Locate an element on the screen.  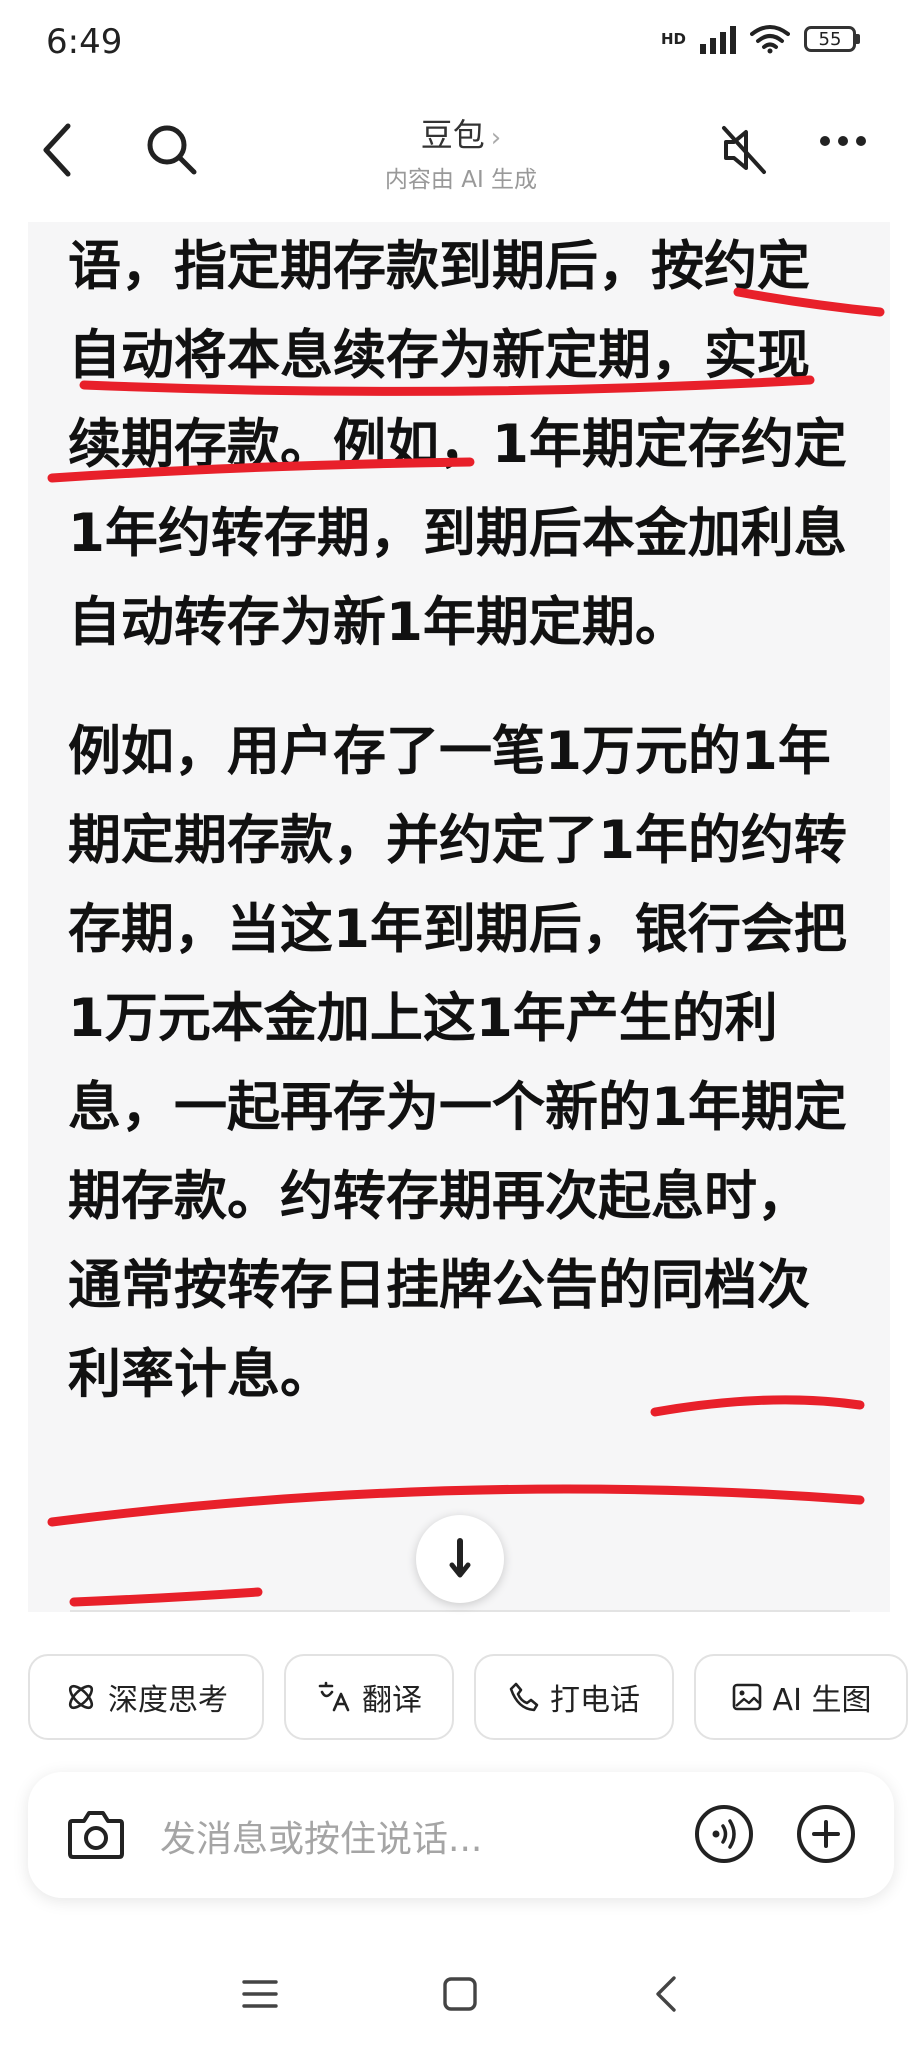
home-icon is located at coordinates (460, 1994).